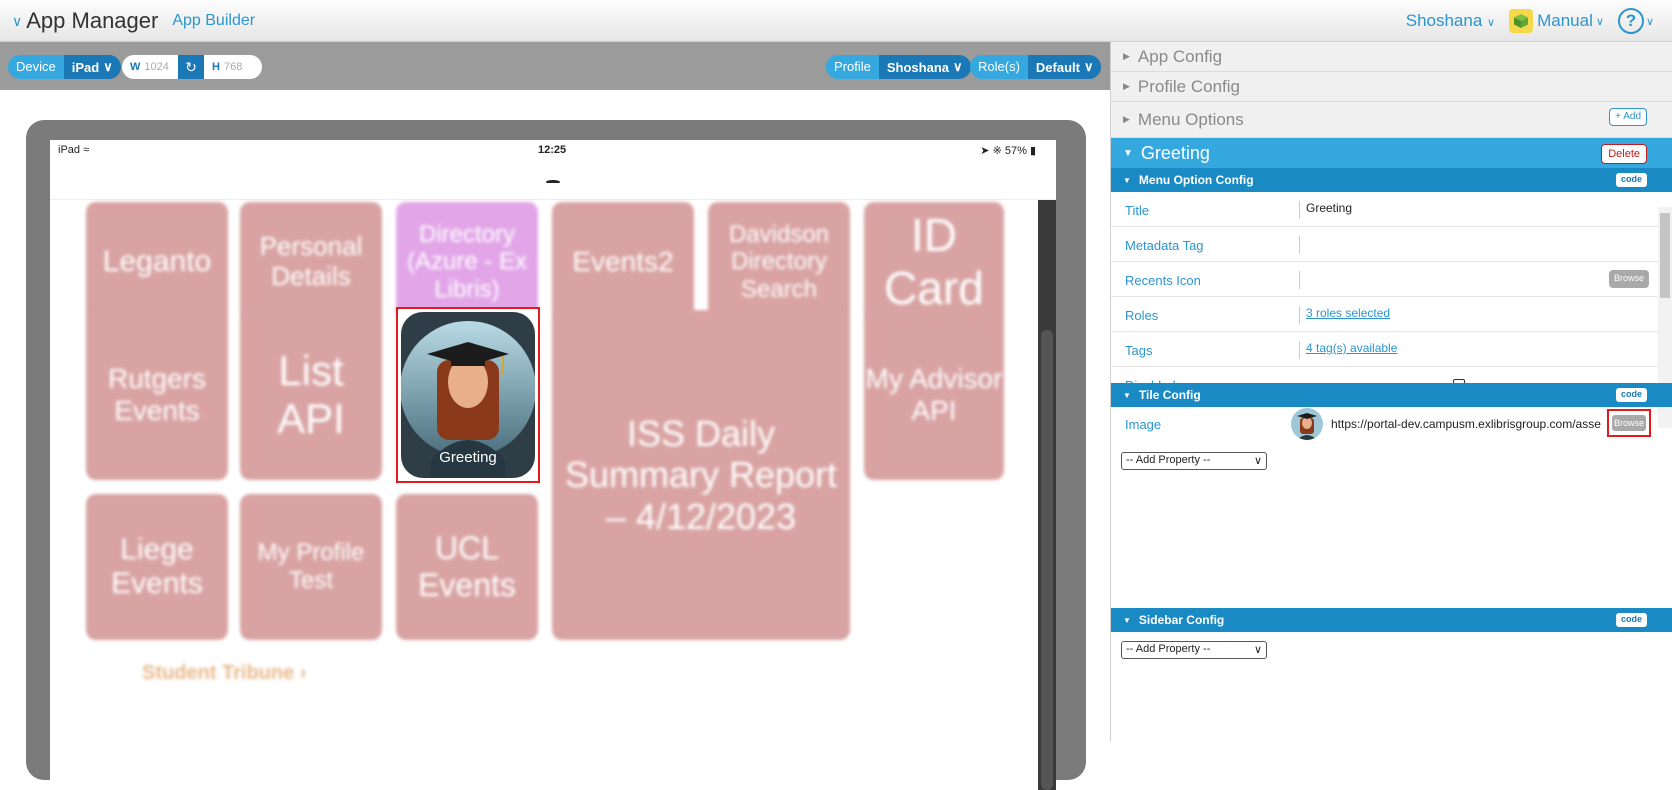 Image resolution: width=1672 pixels, height=790 pixels. I want to click on cube-icon, so click(1521, 21).